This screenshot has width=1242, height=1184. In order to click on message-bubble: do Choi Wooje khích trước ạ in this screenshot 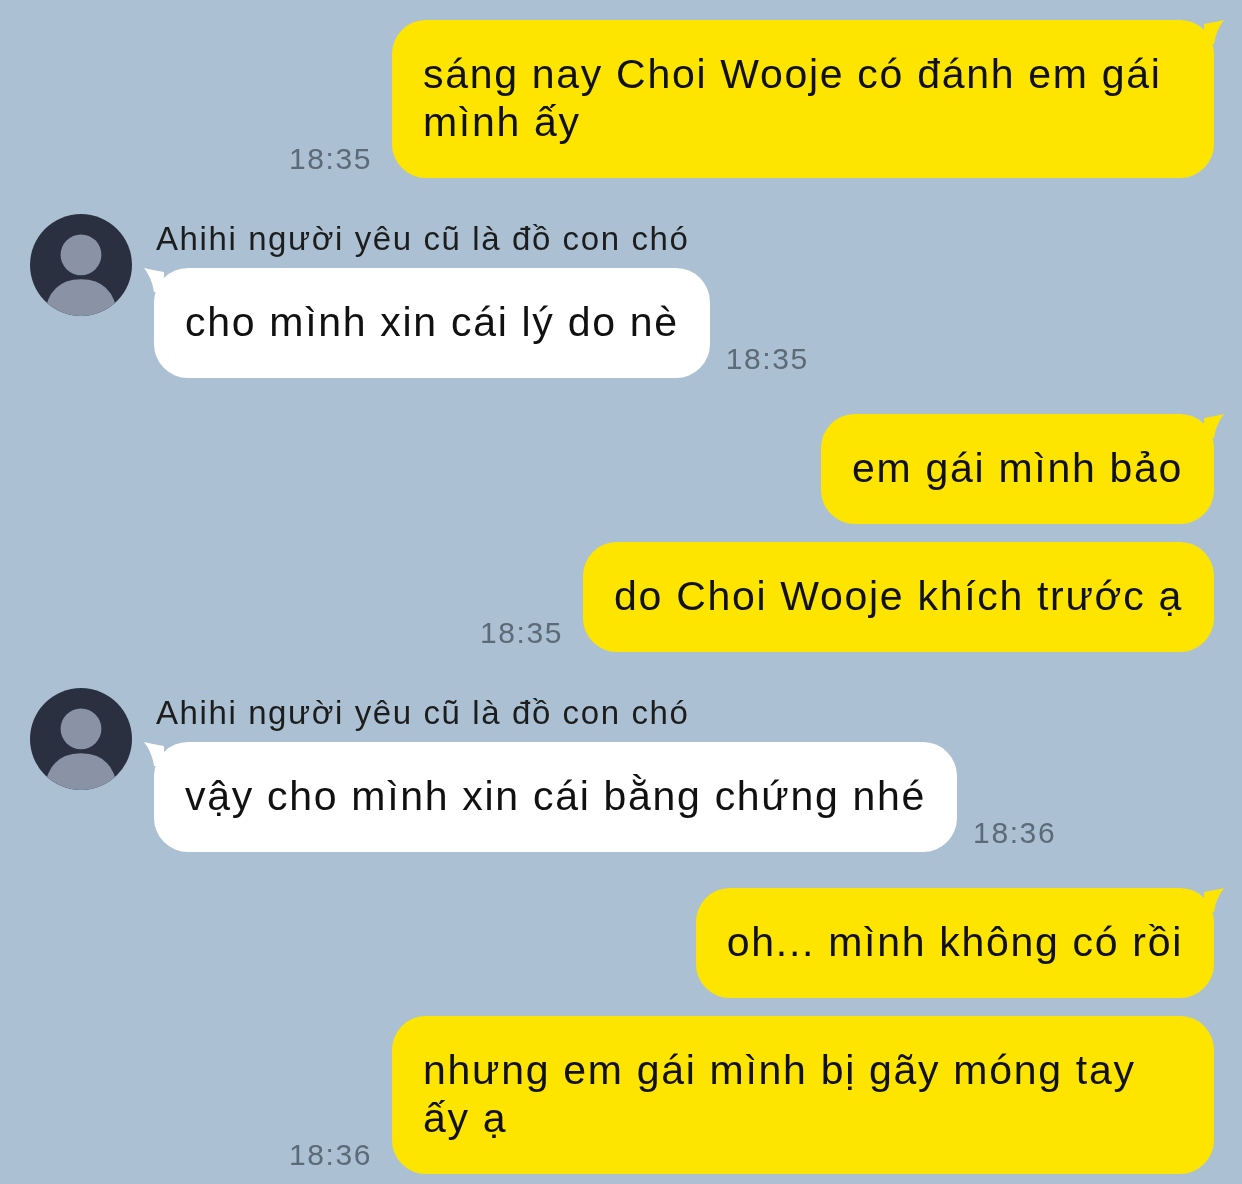, I will do `click(898, 597)`.